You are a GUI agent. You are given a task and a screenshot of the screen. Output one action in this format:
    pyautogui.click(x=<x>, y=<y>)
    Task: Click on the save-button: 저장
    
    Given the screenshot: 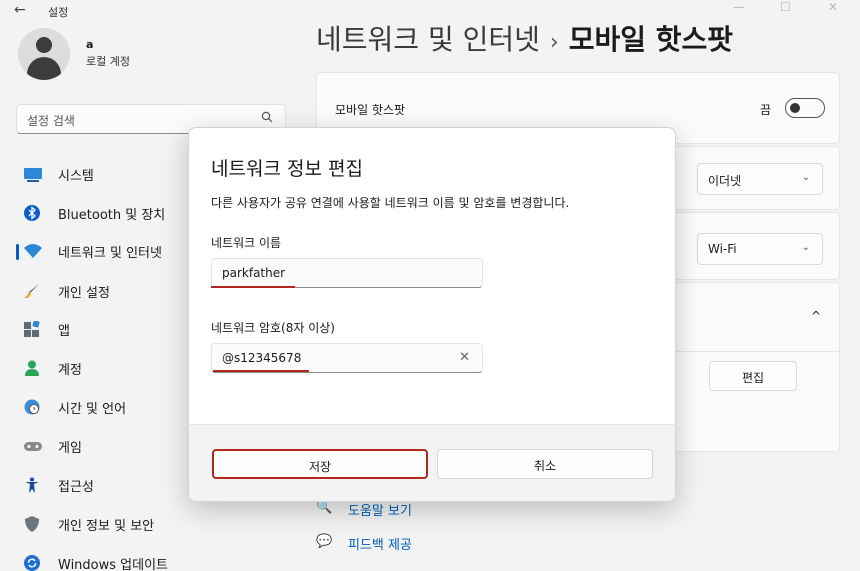 What is the action you would take?
    pyautogui.click(x=320, y=464)
    